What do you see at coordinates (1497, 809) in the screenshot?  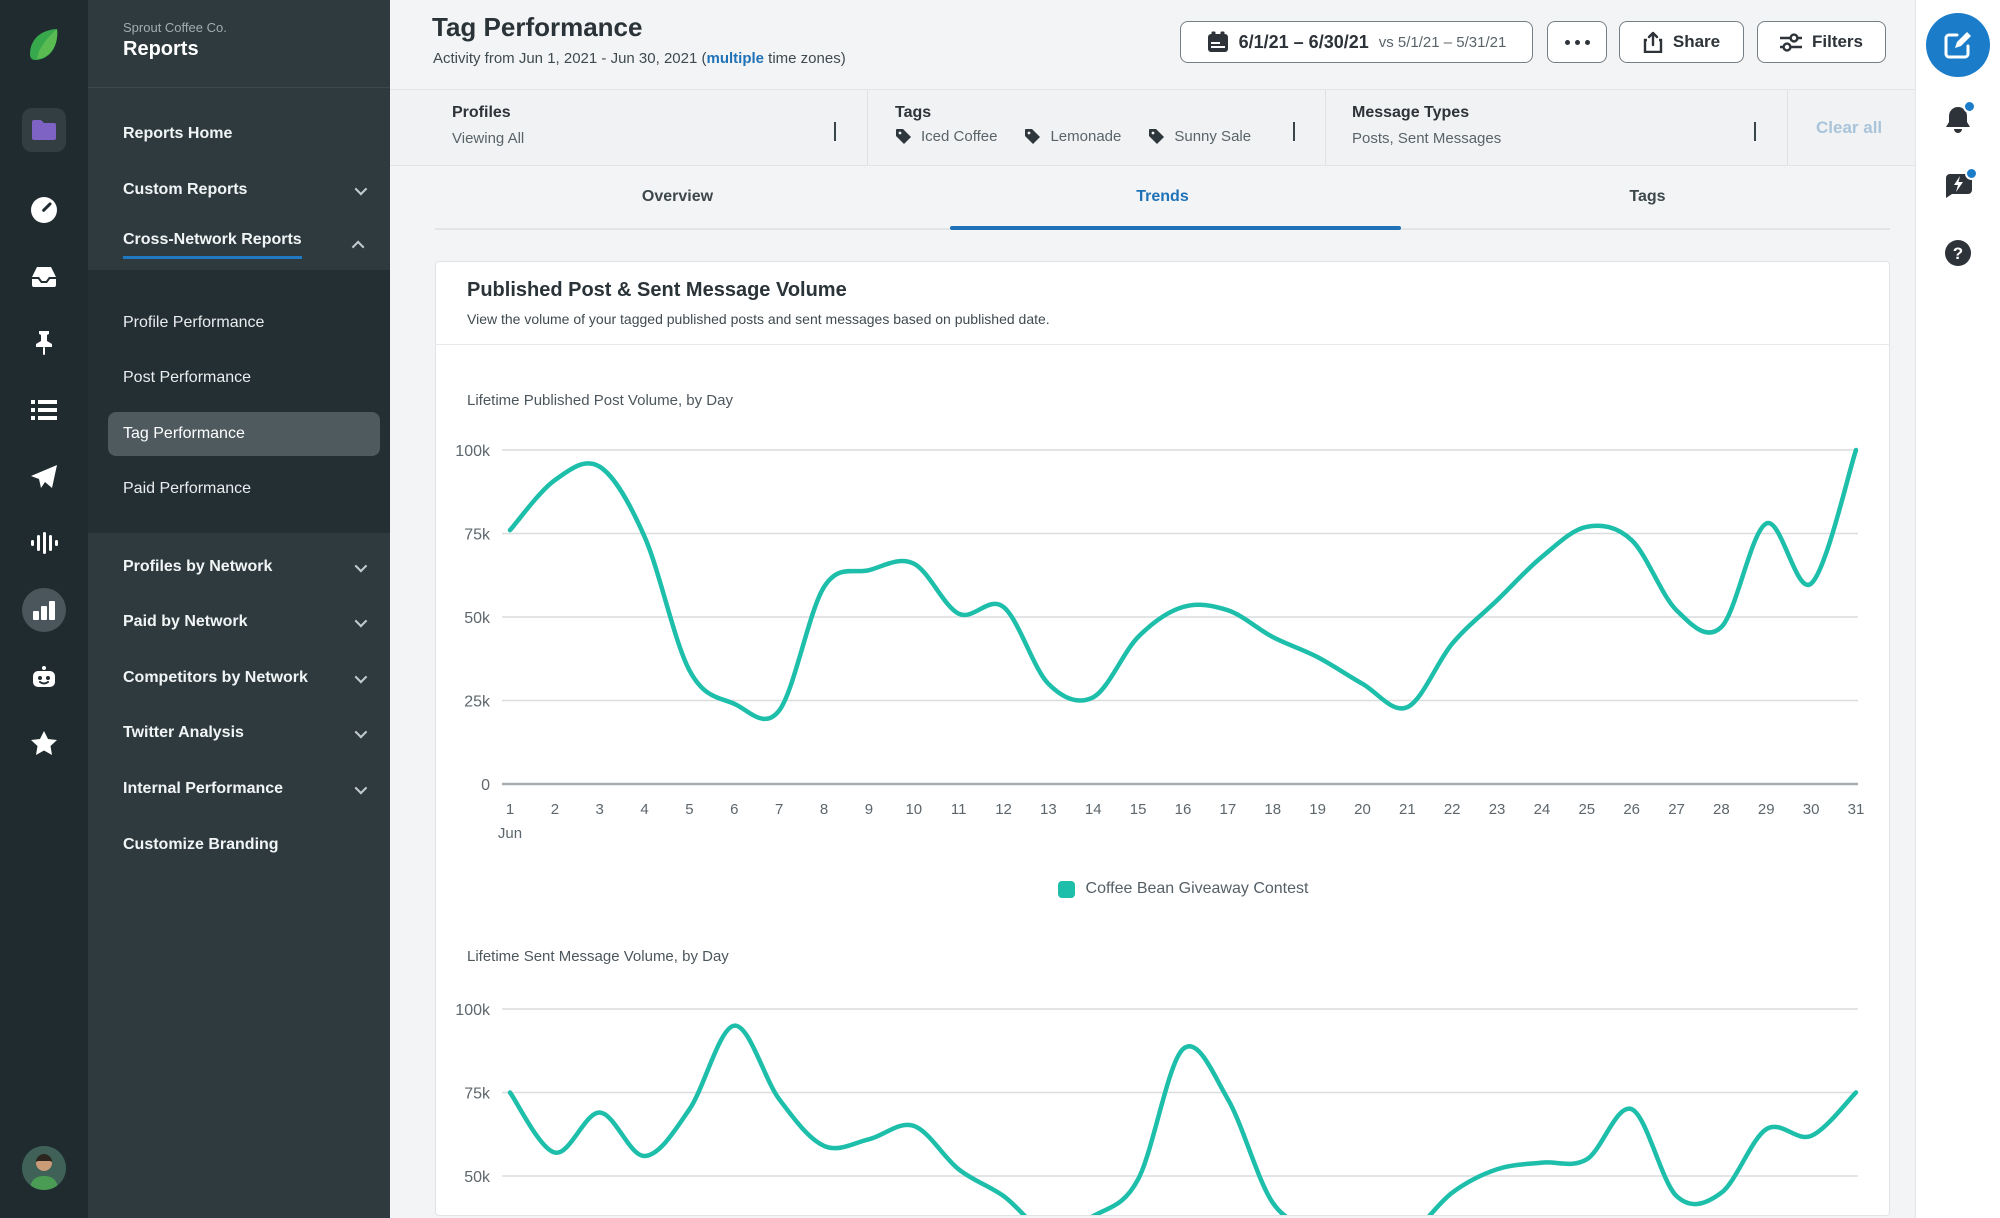 I see `svg-text: 23` at bounding box center [1497, 809].